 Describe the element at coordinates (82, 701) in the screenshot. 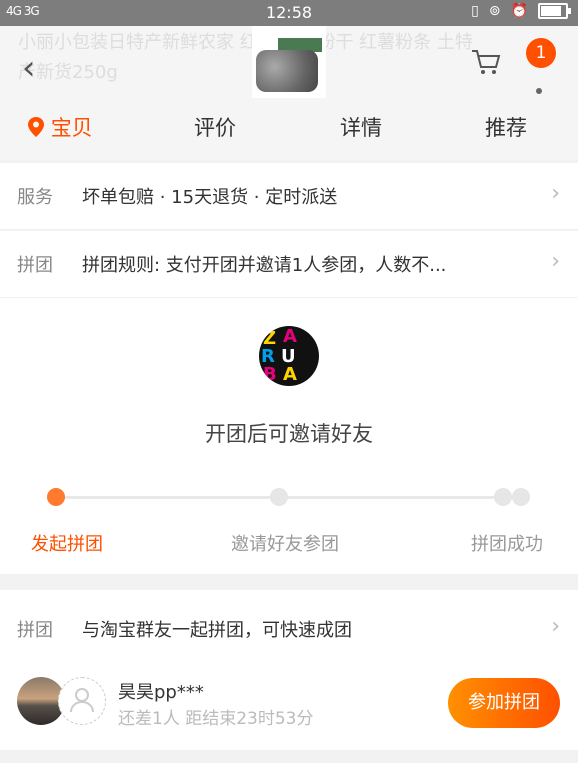

I see `empty-avatar-icon` at that location.